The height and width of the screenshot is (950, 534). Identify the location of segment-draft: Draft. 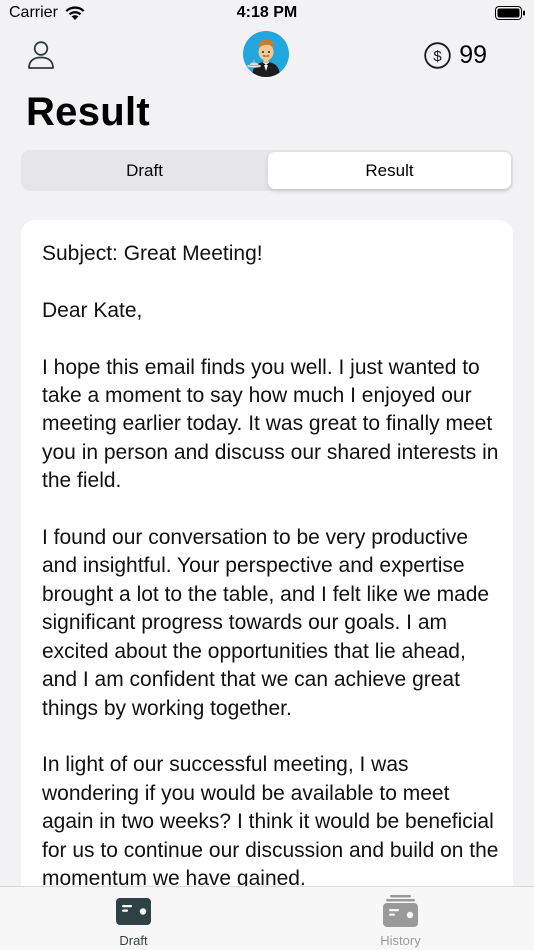
(144, 170).